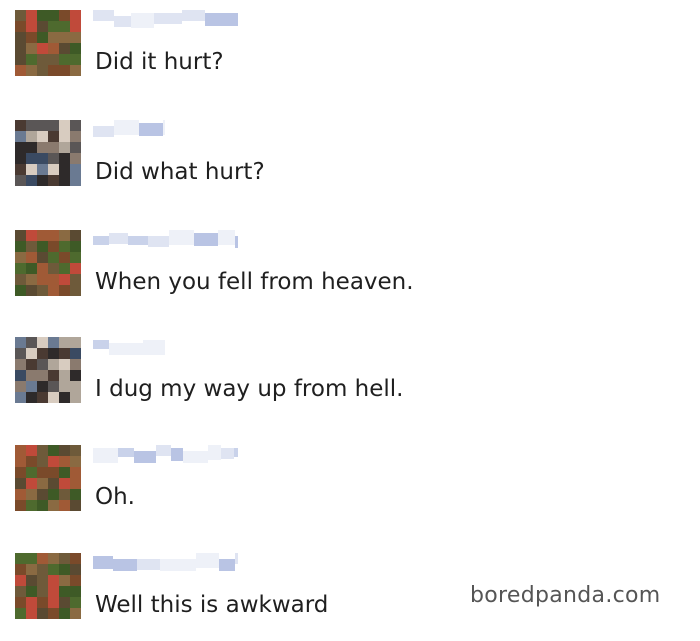 Image resolution: width=700 pixels, height=641 pixels. What do you see at coordinates (249, 389) in the screenshot?
I see `message-text: I dug my way up from hell.` at bounding box center [249, 389].